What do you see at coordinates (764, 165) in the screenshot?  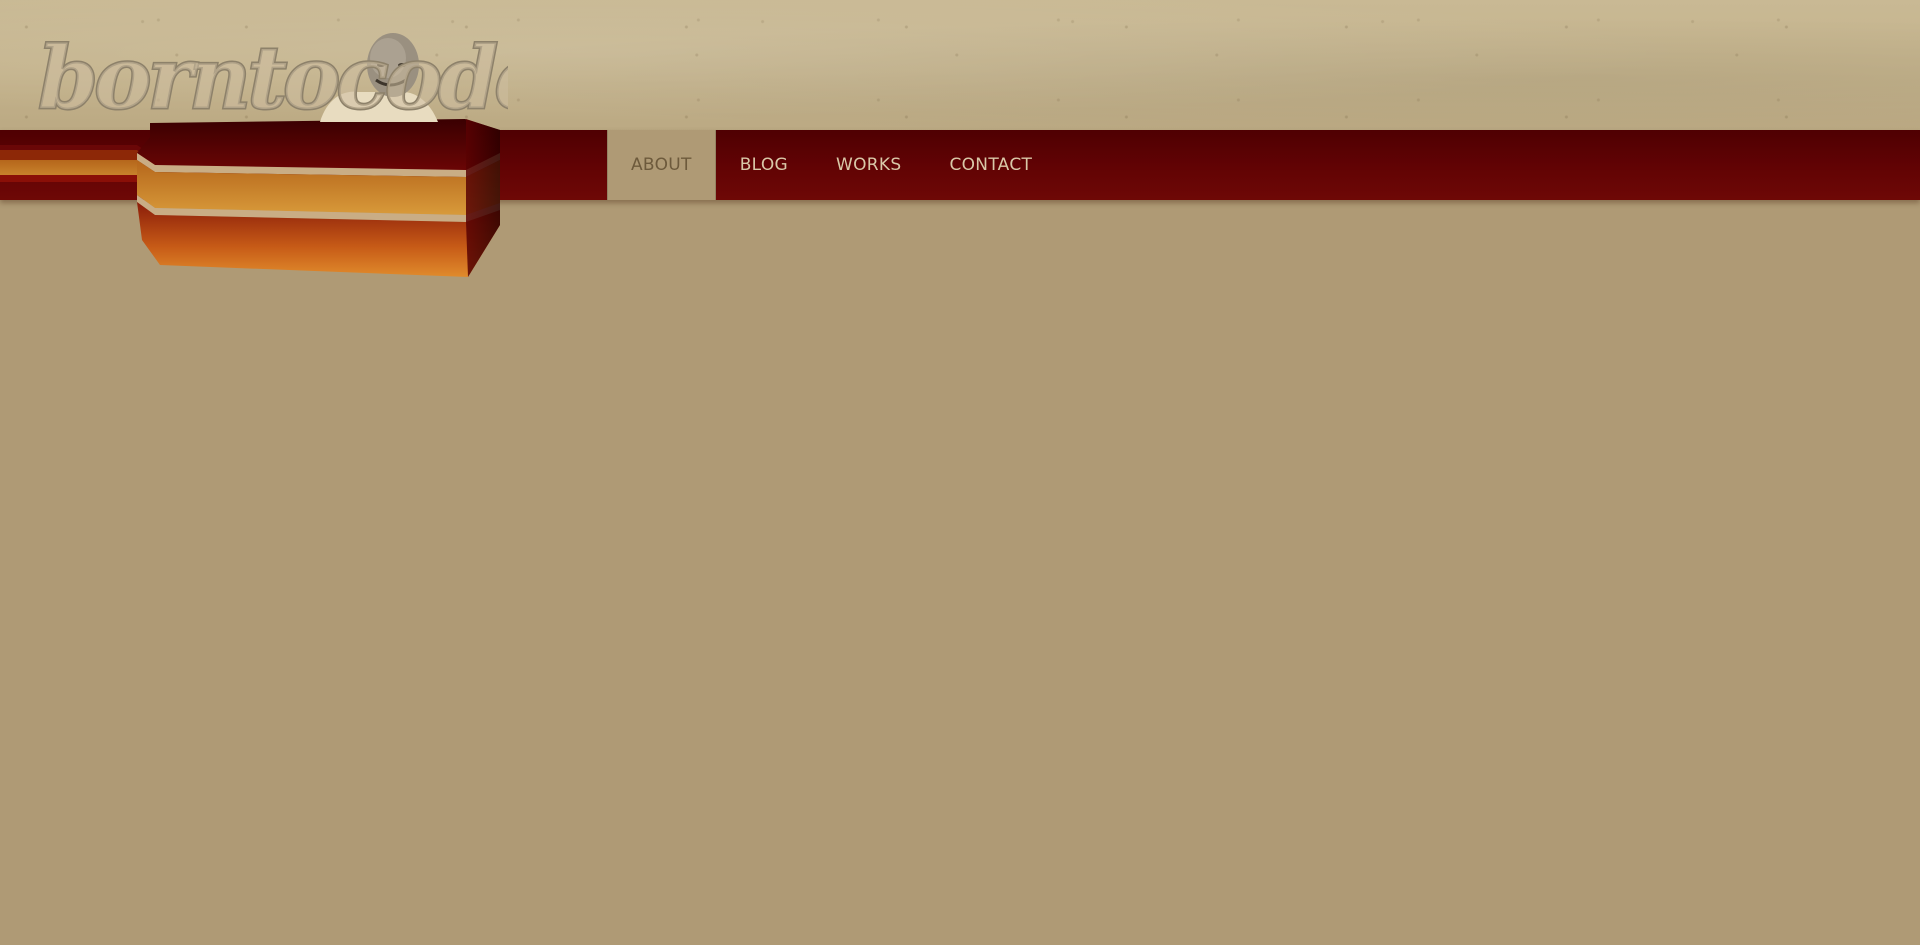 I see `nav-item-blog: BLOG` at bounding box center [764, 165].